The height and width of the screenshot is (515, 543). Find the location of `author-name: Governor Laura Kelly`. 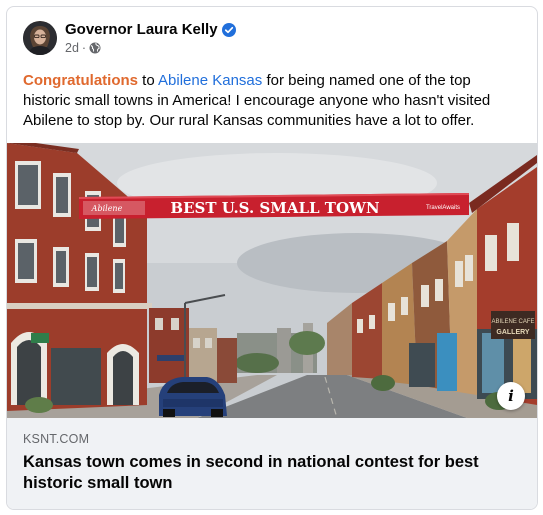

author-name: Governor Laura Kelly is located at coordinates (141, 29).